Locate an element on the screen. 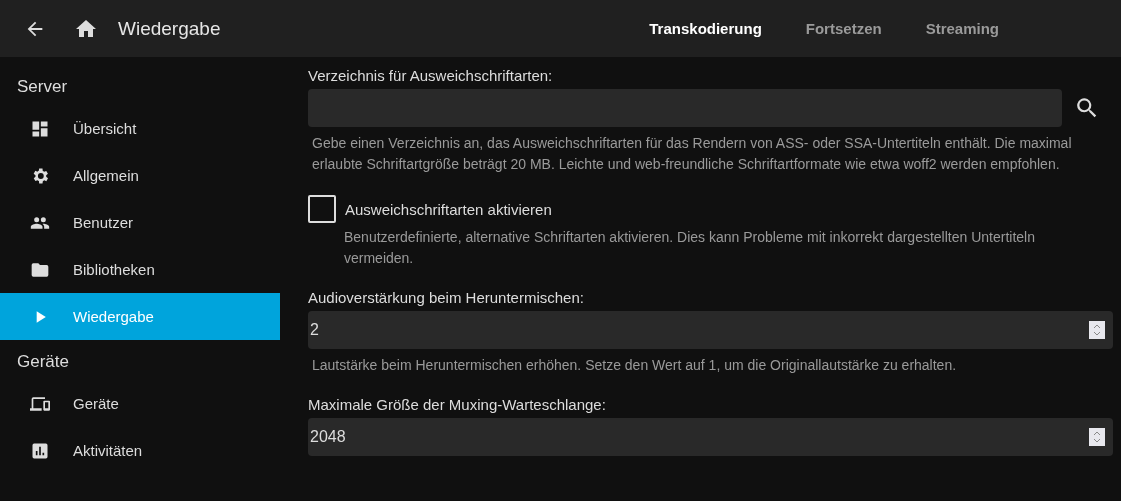 The image size is (1121, 501). section-heading: Server is located at coordinates (42, 87).